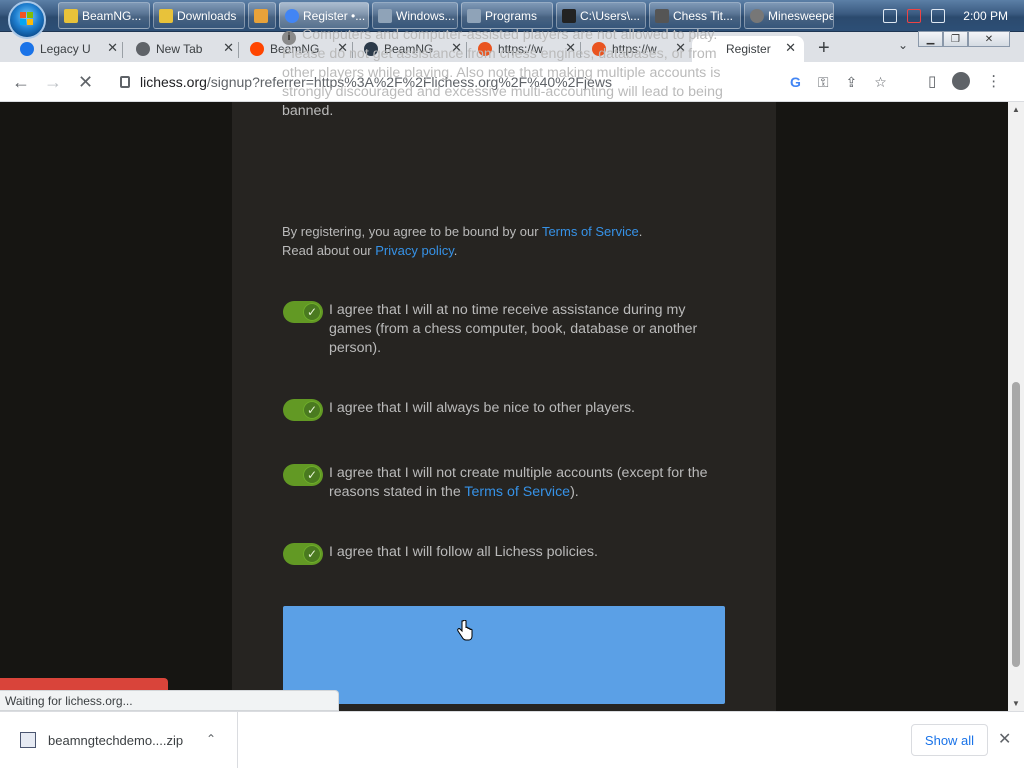  I want to click on action-center-icon, so click(914, 16).